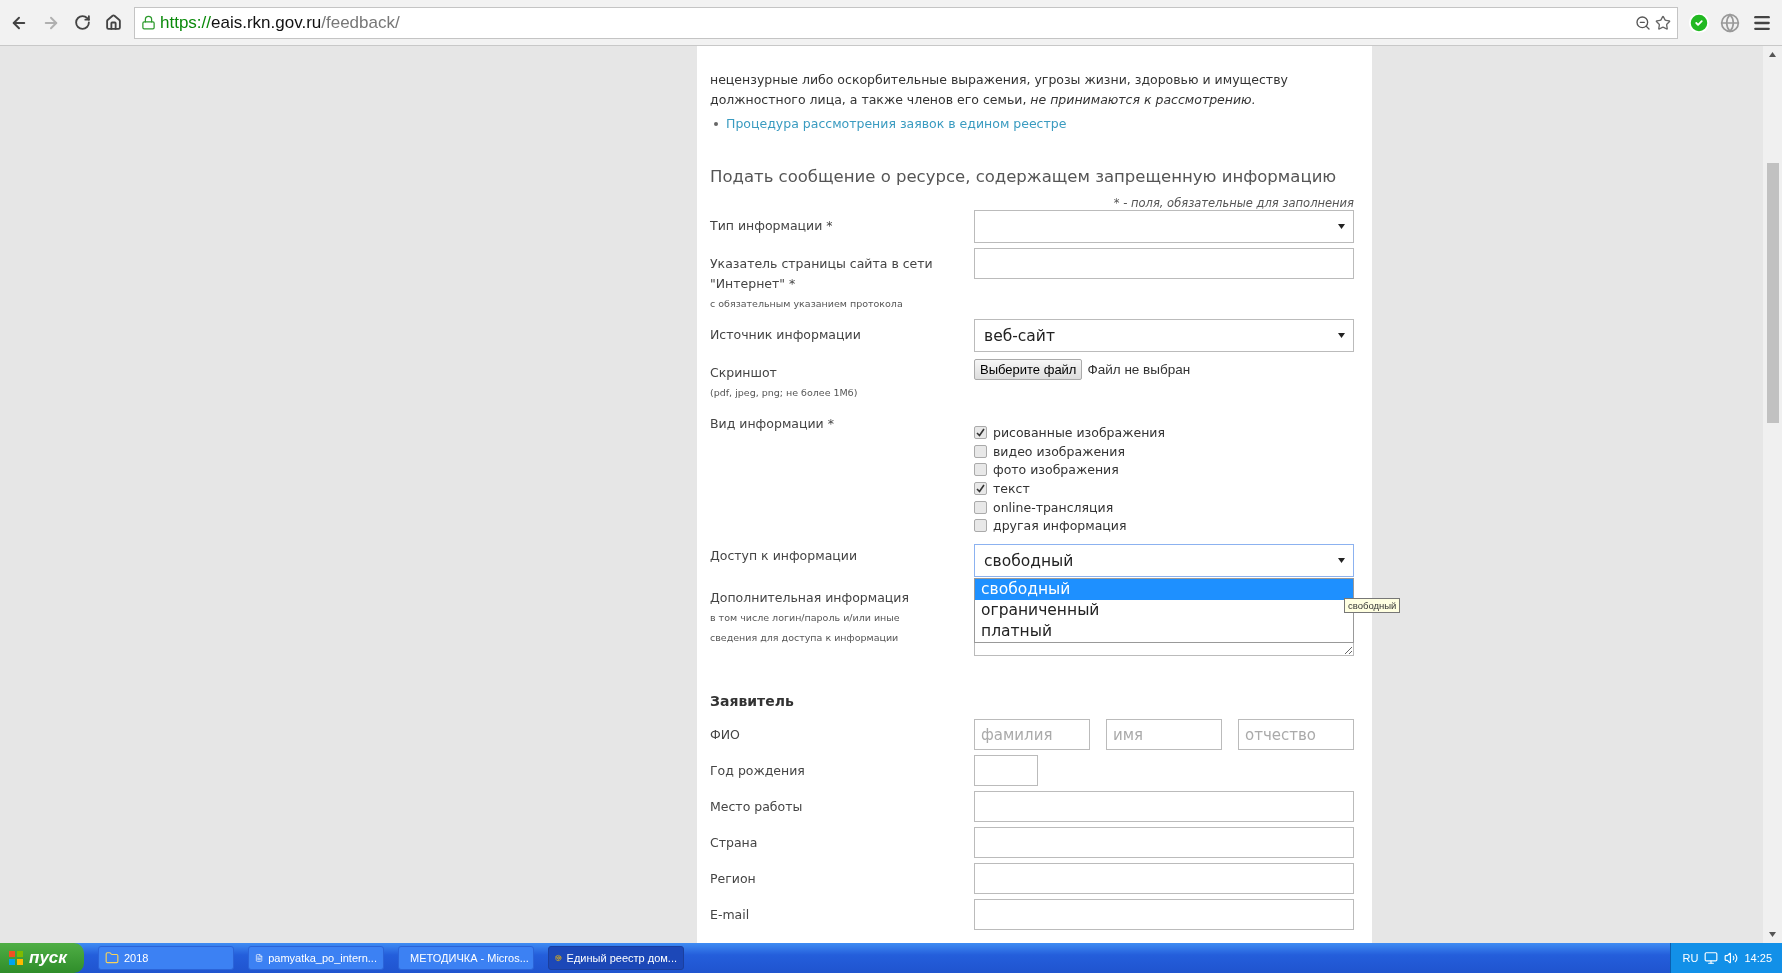 Image resolution: width=1782 pixels, height=973 pixels. I want to click on field-label: Доступ к информации, so click(784, 556).